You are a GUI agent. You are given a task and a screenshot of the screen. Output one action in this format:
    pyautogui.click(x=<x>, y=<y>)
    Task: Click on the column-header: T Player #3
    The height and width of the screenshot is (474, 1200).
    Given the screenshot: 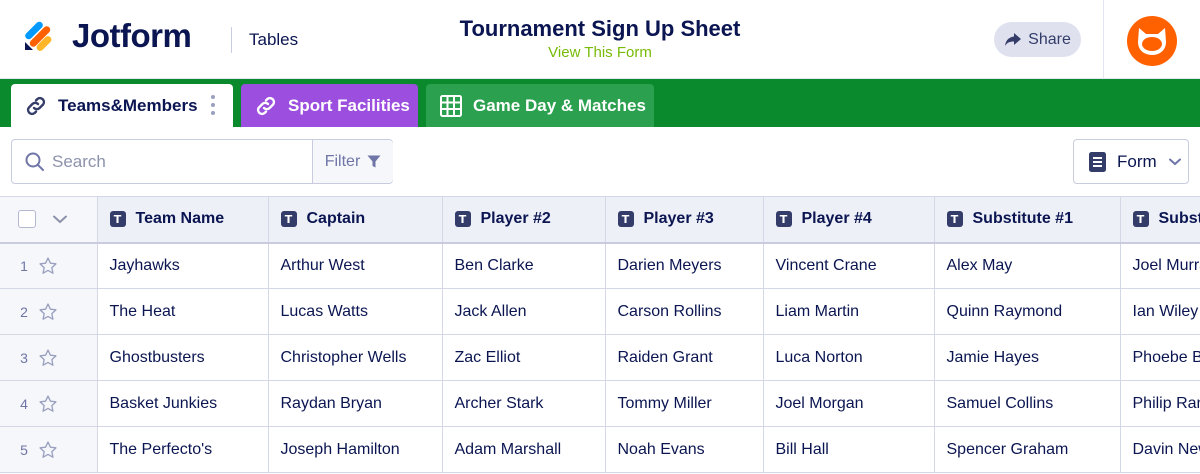 What is the action you would take?
    pyautogui.click(x=684, y=220)
    